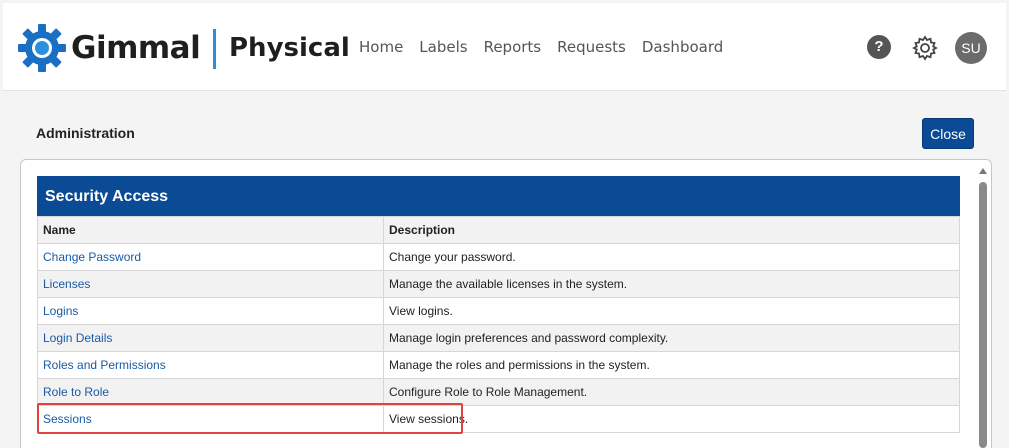  I want to click on row-link-login-details: Login Details, so click(210, 338).